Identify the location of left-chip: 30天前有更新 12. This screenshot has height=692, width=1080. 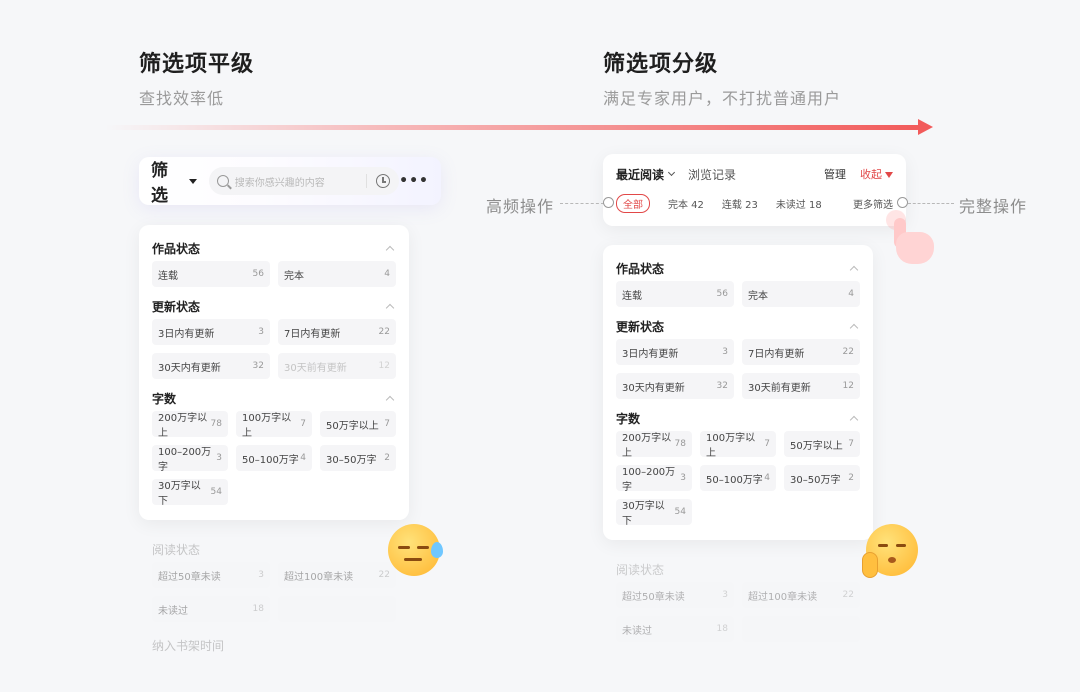
(337, 366).